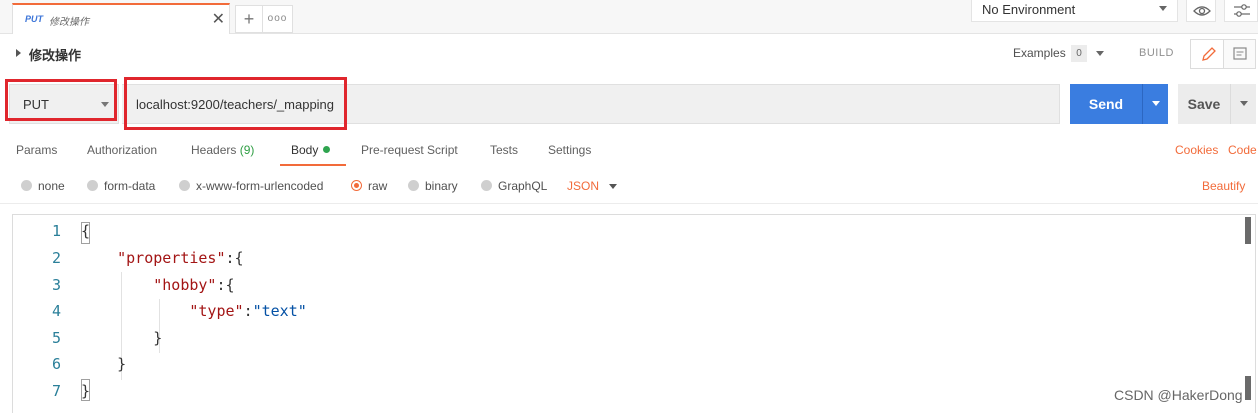 The height and width of the screenshot is (413, 1258). I want to click on body-type-label: none, so click(51, 186).